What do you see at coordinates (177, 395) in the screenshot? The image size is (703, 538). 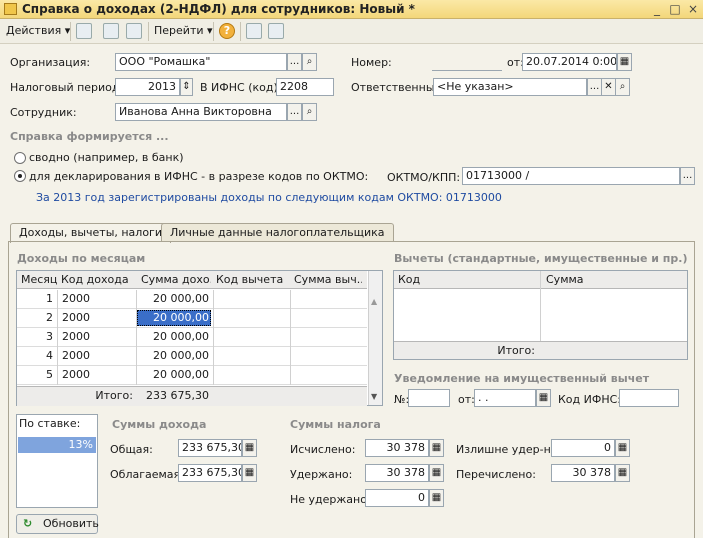 I see `total-value: 233 675,30` at bounding box center [177, 395].